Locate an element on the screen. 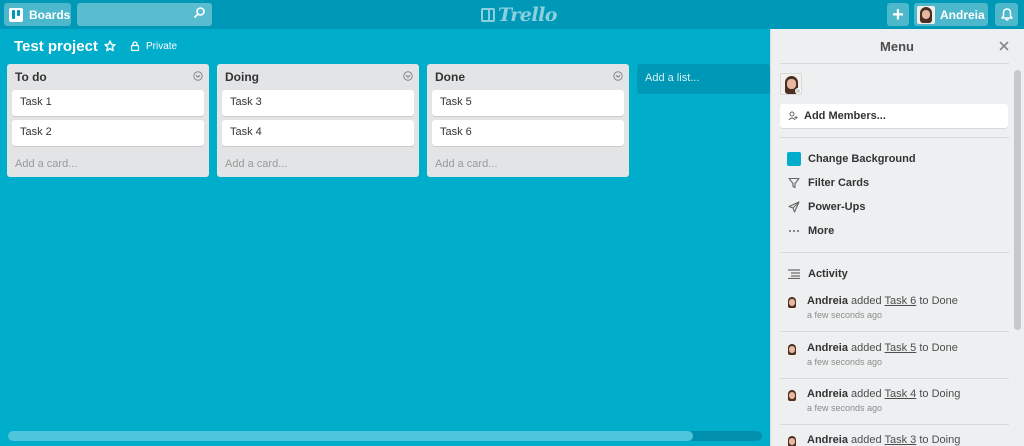 The width and height of the screenshot is (1024, 446). boards-button: Boards is located at coordinates (37, 14).